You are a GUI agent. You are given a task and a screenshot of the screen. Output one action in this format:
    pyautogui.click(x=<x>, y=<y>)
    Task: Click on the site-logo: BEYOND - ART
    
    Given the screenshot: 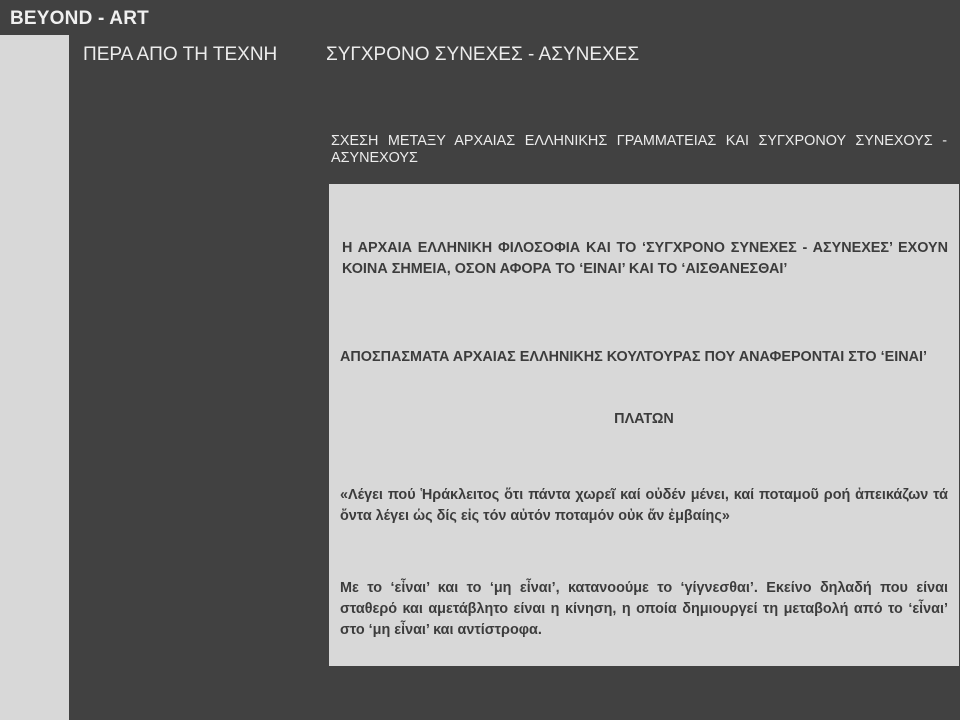 What is the action you would take?
    pyautogui.click(x=79, y=19)
    